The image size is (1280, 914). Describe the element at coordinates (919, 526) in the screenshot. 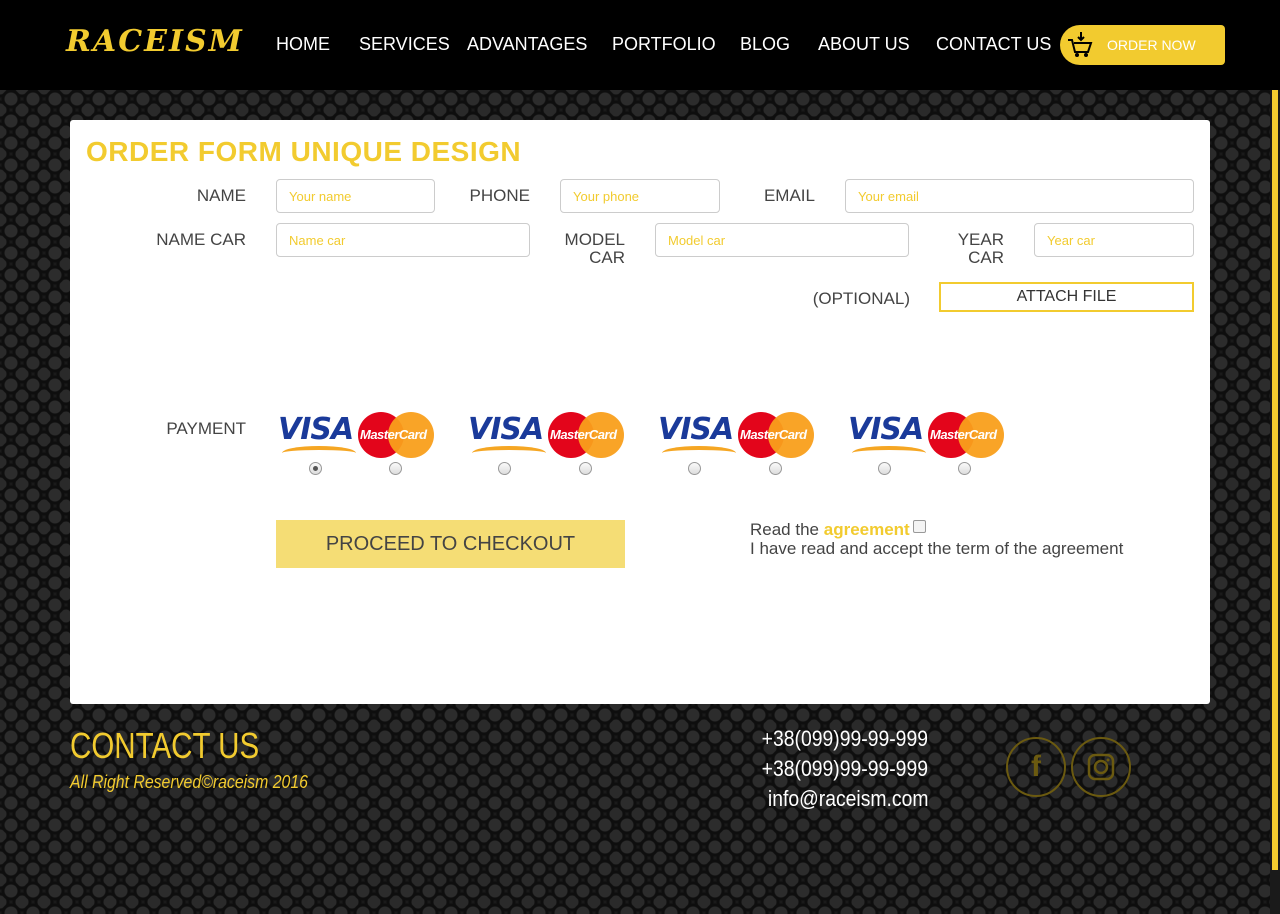

I see `agreement-checkbox` at that location.